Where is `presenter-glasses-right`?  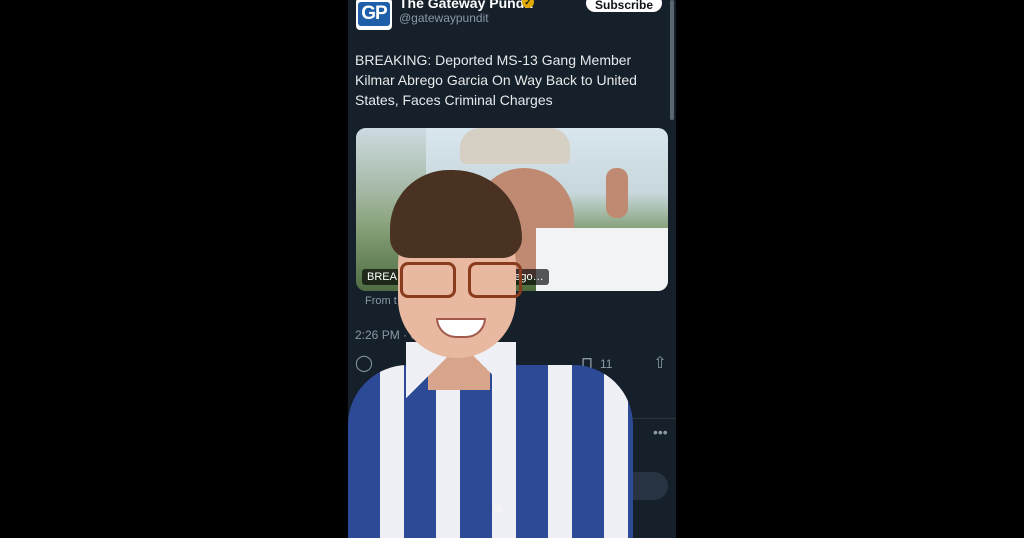
presenter-glasses-right is located at coordinates (495, 280).